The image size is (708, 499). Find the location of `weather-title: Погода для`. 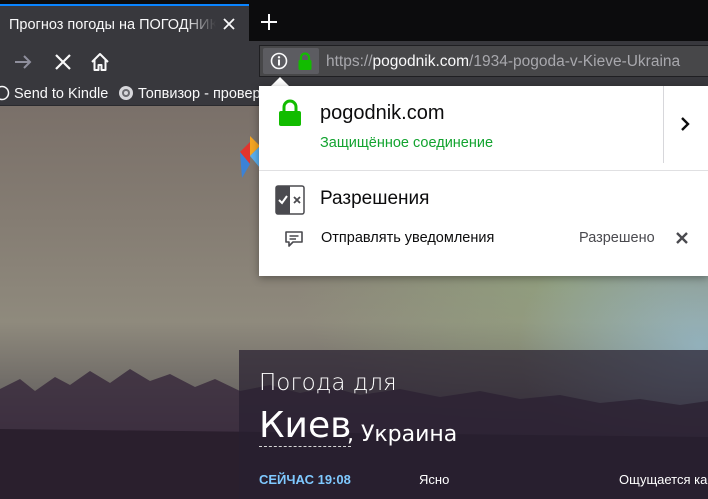

weather-title: Погода для is located at coordinates (328, 383).